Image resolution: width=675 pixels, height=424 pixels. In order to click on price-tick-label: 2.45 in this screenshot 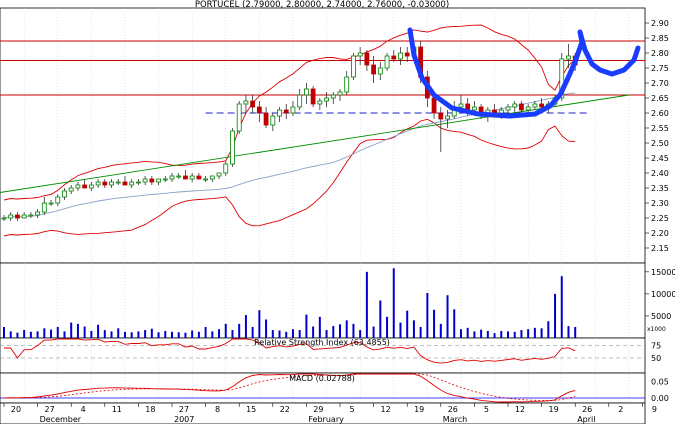, I will do `click(660, 158)`.